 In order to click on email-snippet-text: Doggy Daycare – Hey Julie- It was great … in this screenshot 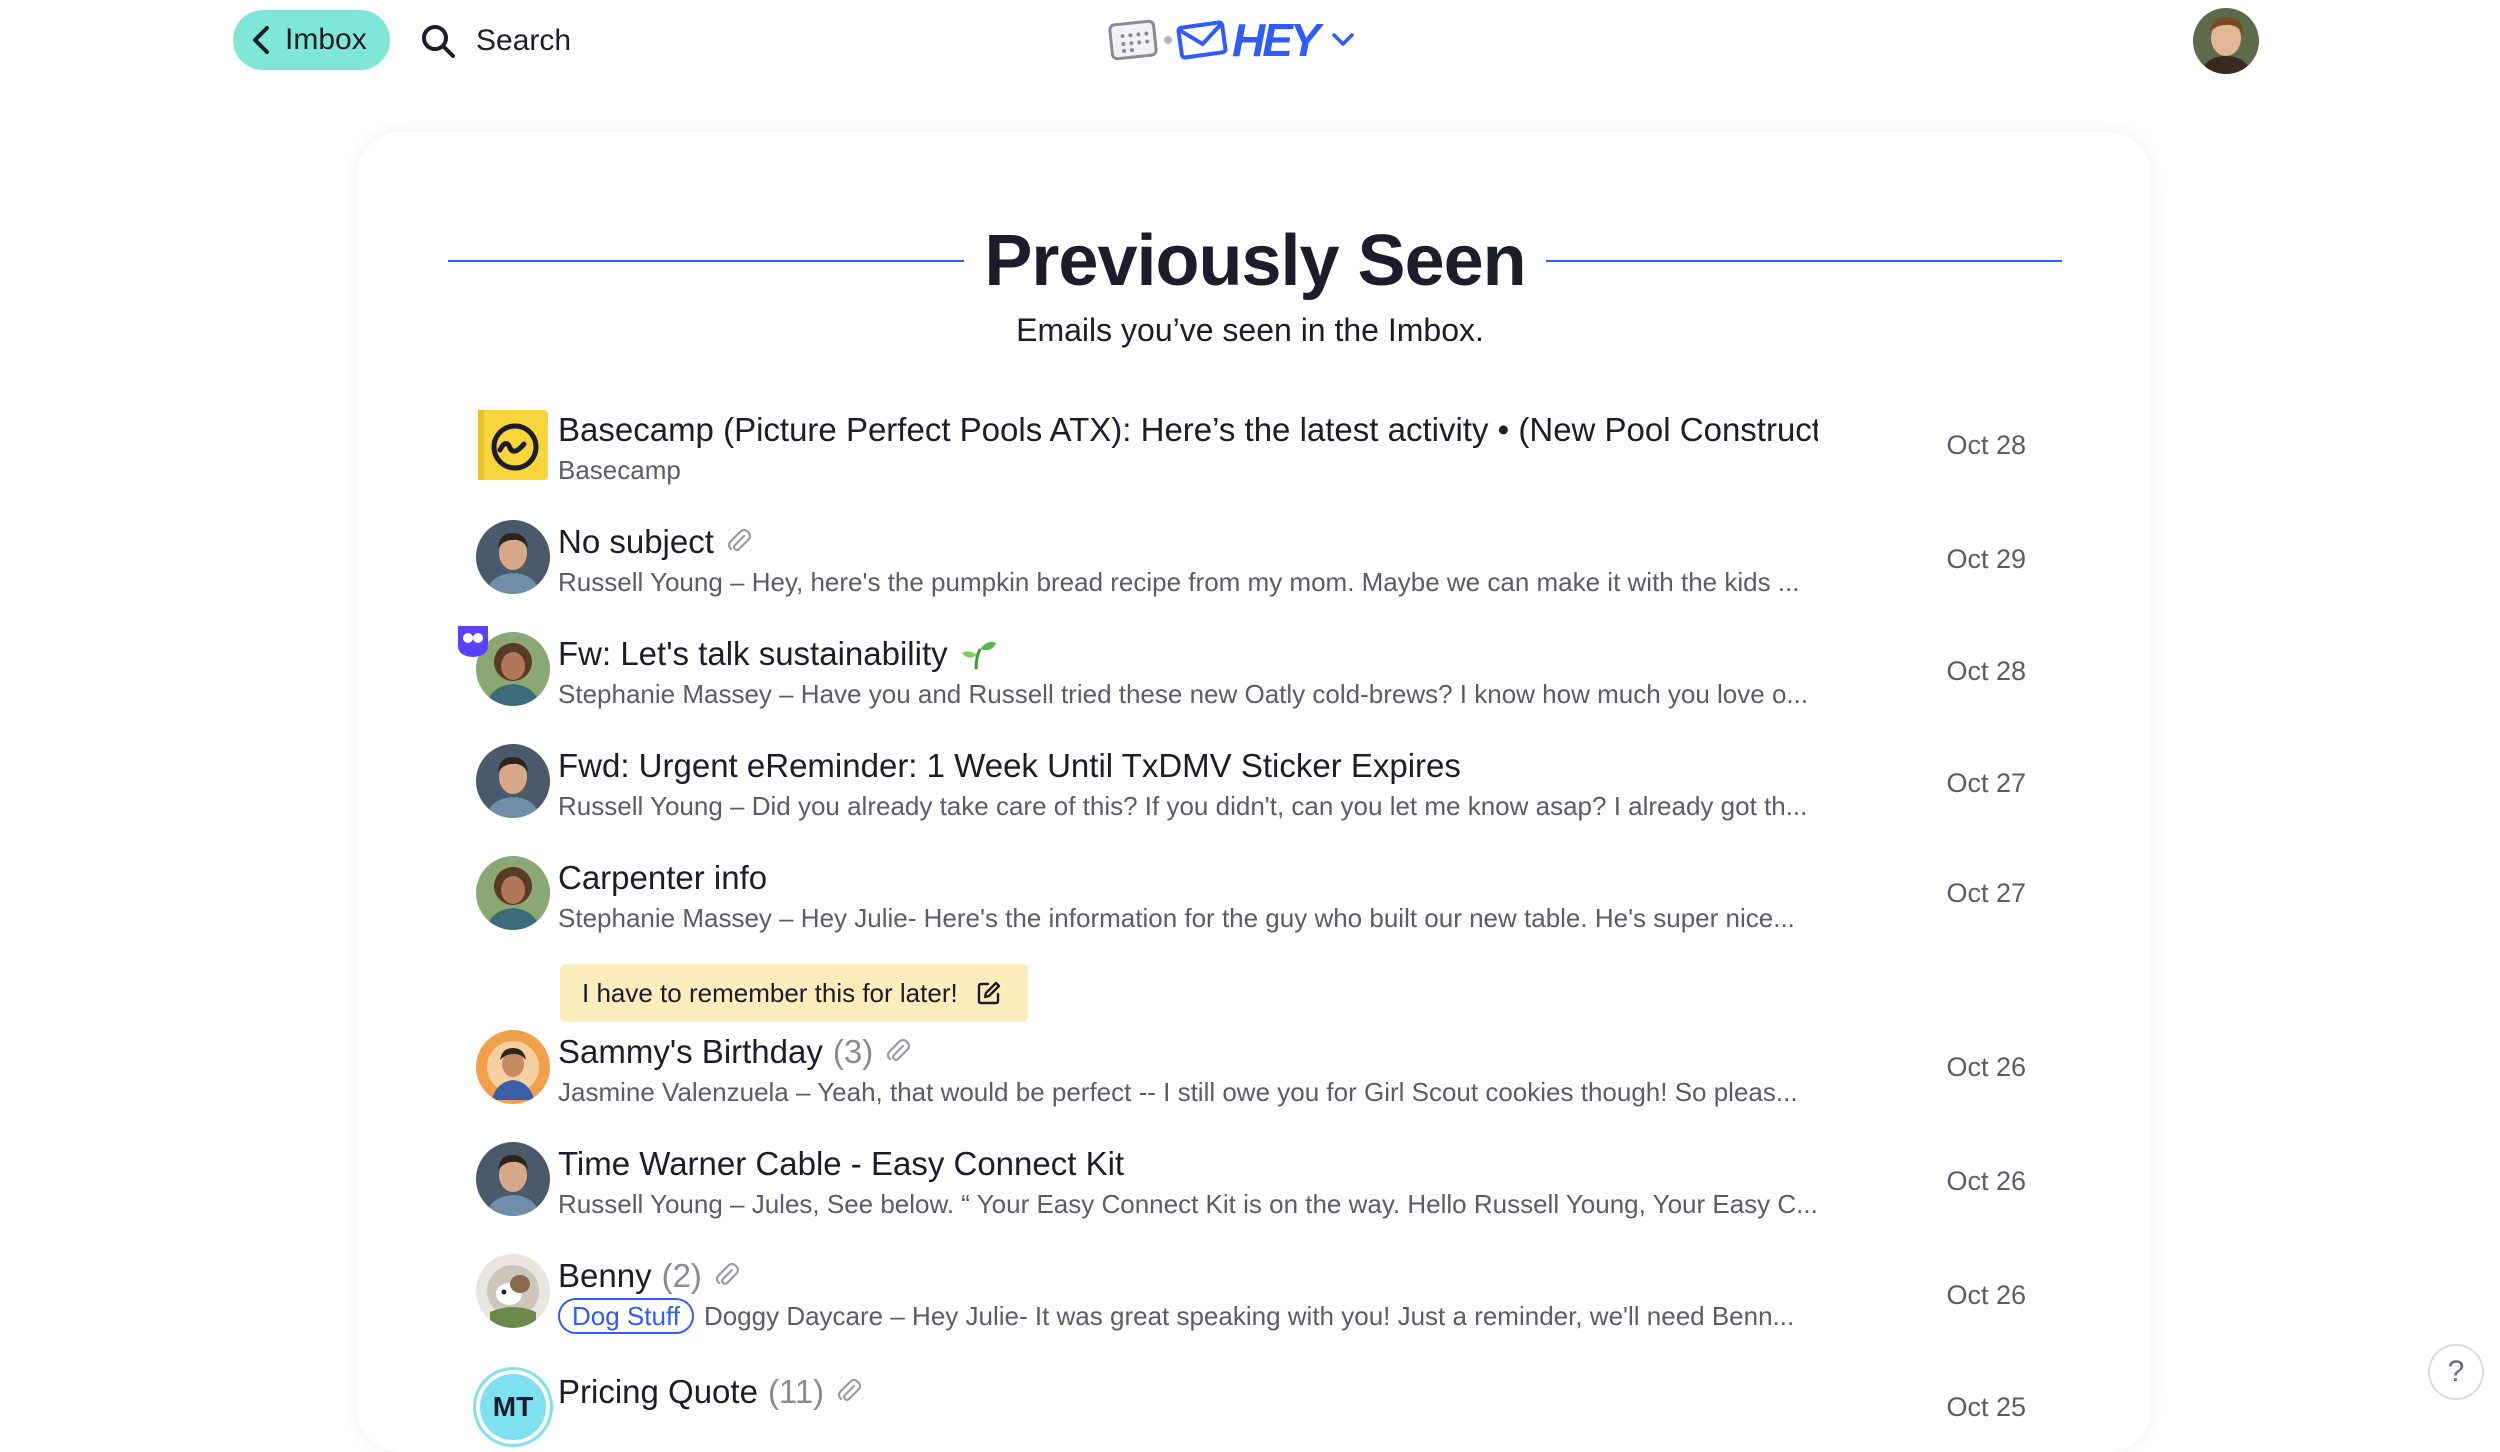, I will do `click(1249, 1316)`.